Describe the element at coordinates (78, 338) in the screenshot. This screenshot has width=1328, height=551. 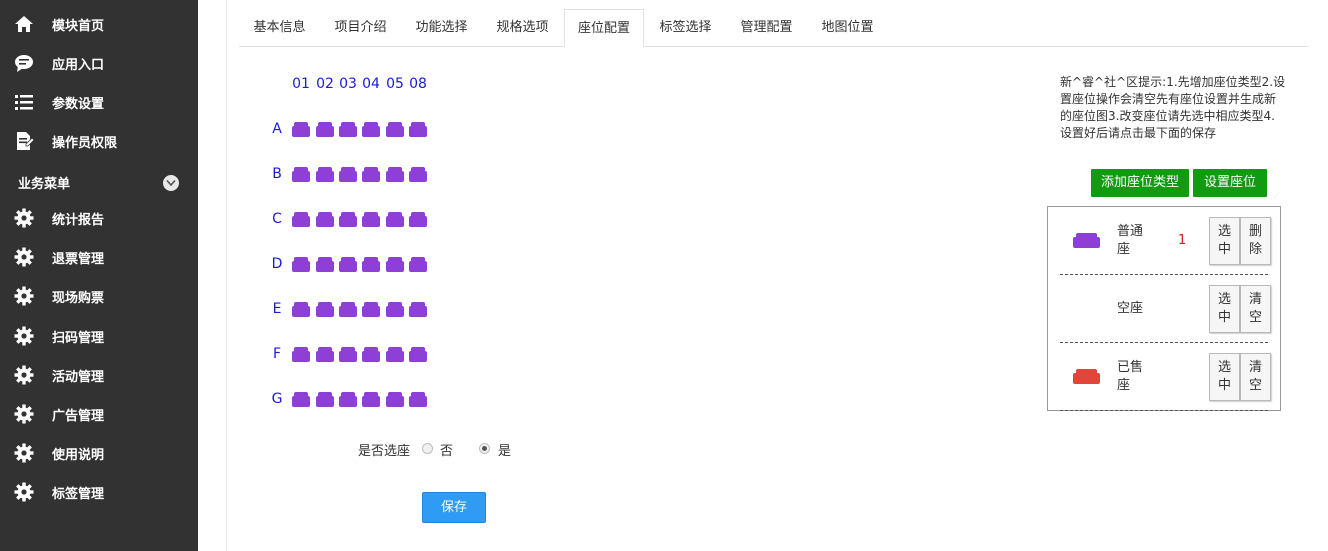
I see `sidebar-item-label: 扫码管理` at that location.